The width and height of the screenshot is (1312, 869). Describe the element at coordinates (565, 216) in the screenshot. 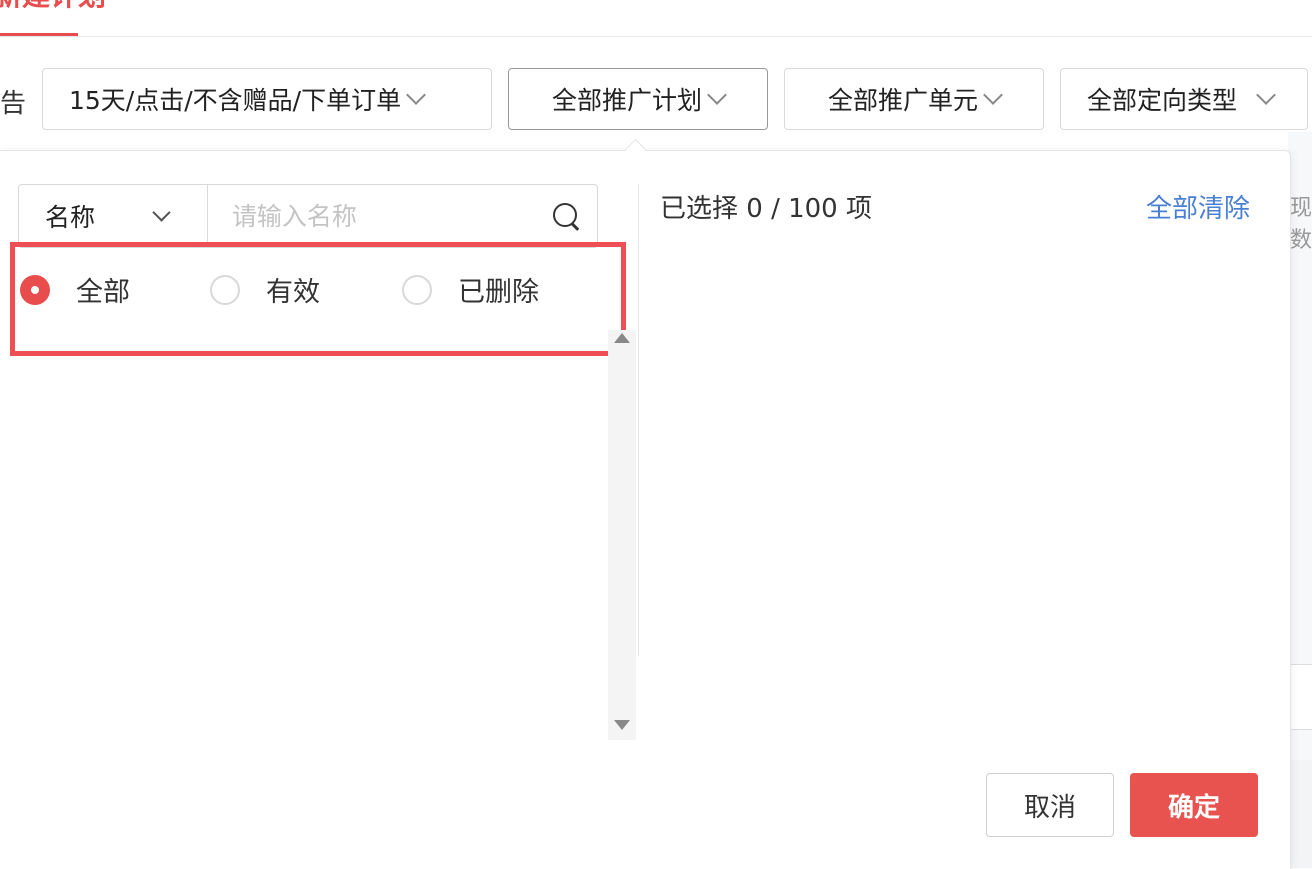

I see `search-icon` at that location.